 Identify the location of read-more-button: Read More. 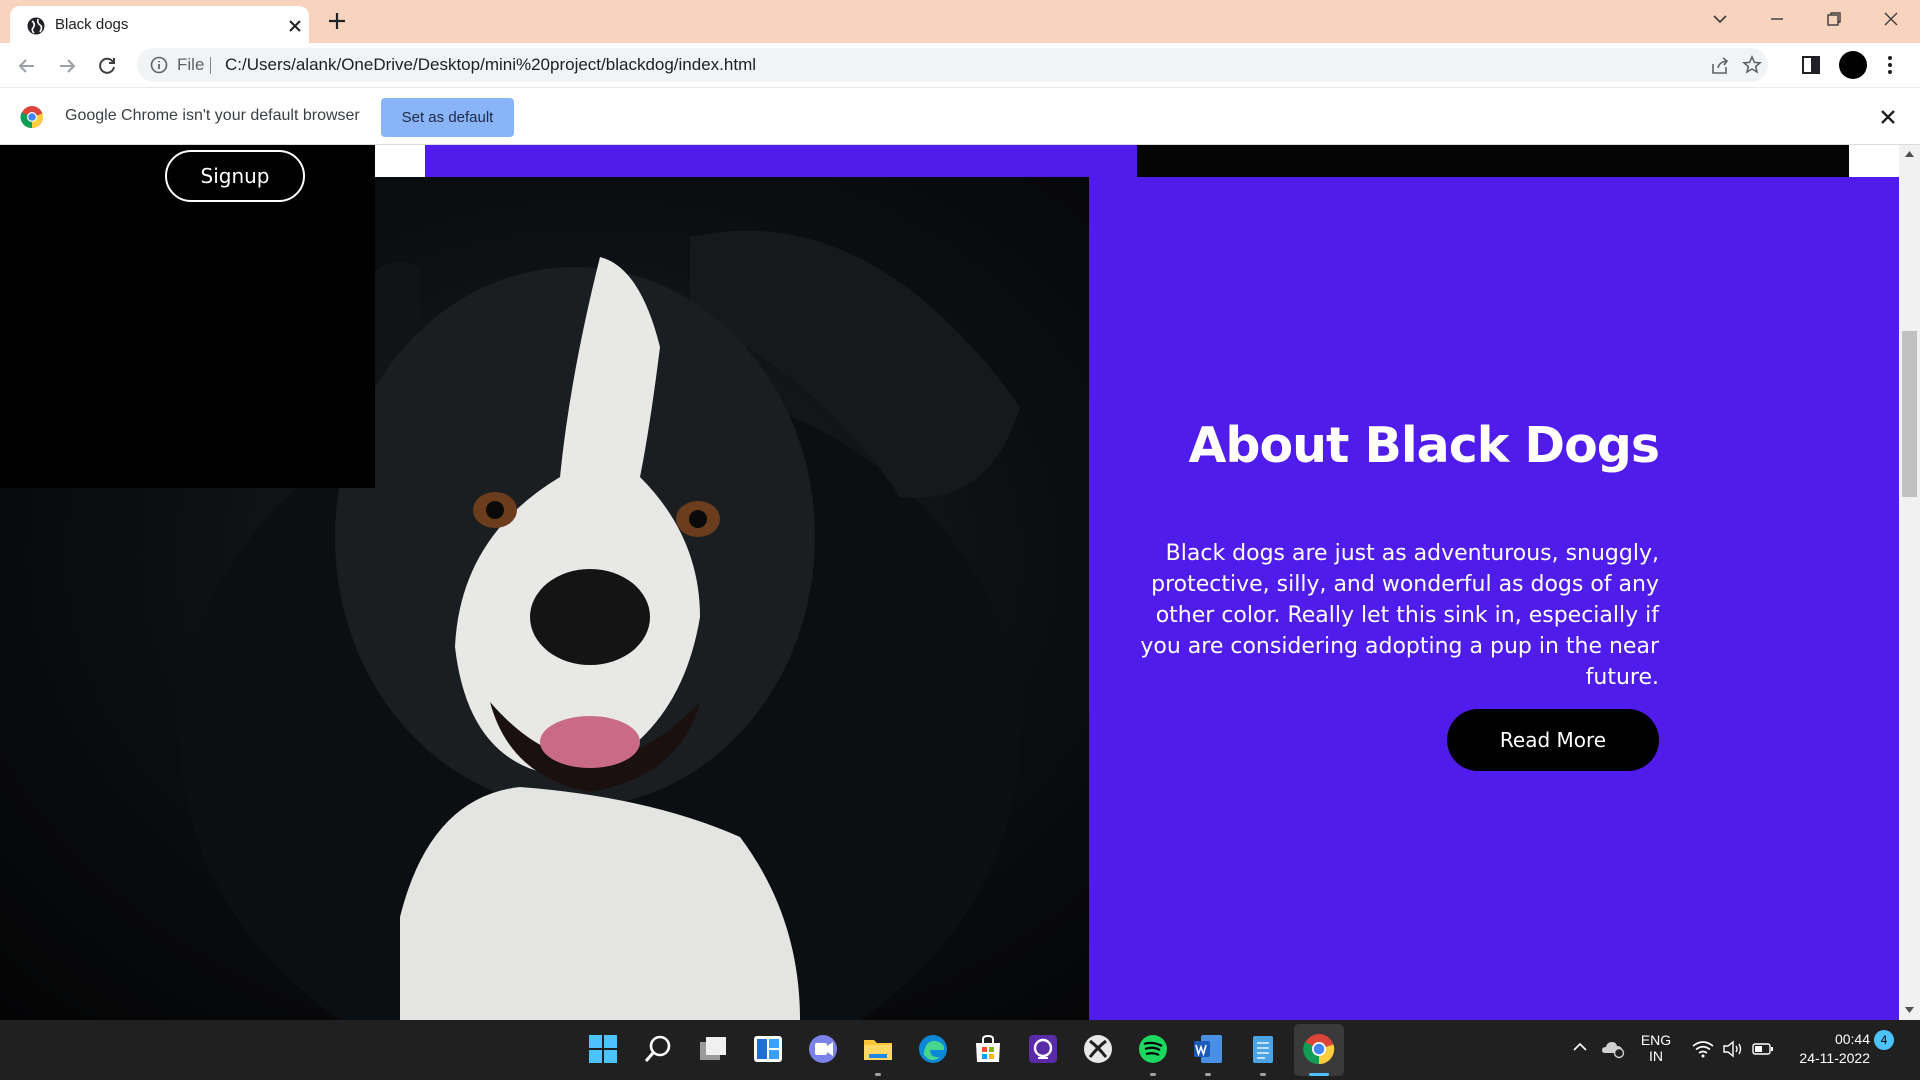
(1553, 740).